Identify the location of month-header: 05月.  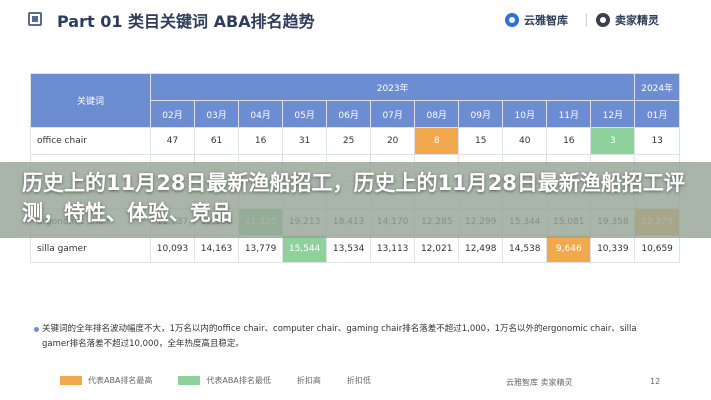
(305, 114).